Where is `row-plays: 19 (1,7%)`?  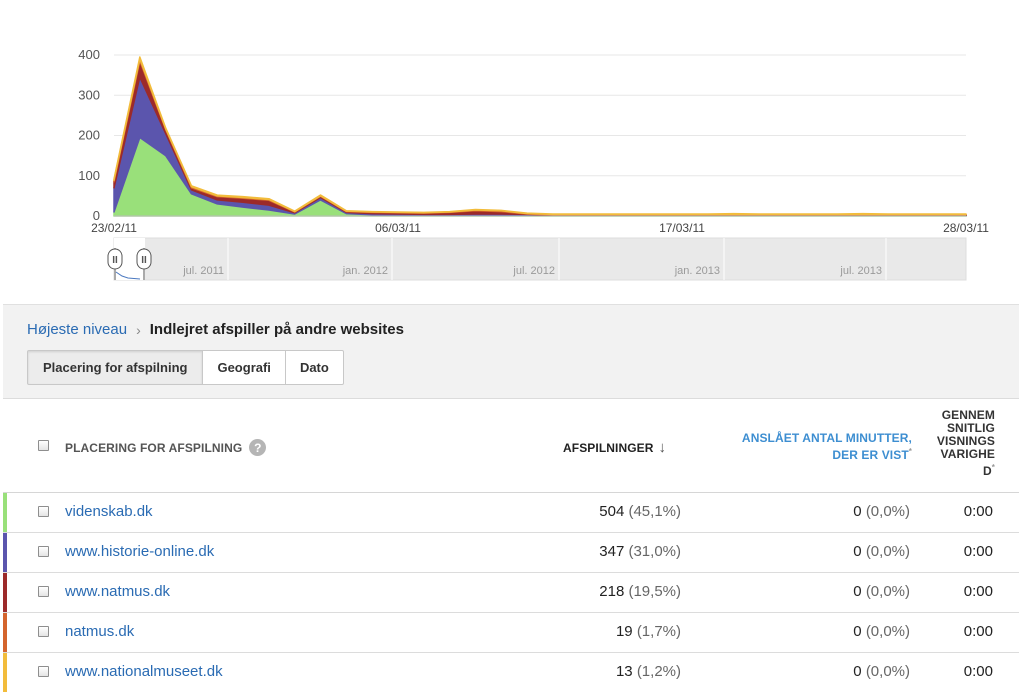 row-plays: 19 (1,7%) is located at coordinates (648, 631).